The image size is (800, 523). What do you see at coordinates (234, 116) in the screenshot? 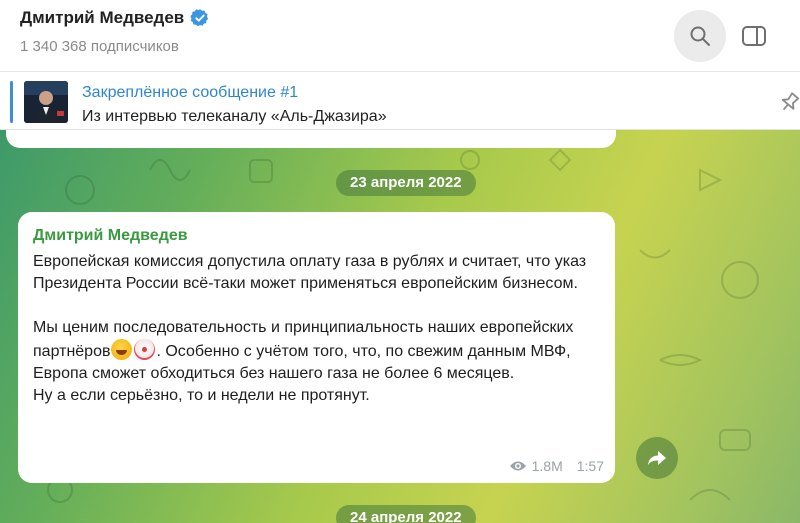
I see `pinned-text: Из интервью телеканалу «Аль-Джазира»` at bounding box center [234, 116].